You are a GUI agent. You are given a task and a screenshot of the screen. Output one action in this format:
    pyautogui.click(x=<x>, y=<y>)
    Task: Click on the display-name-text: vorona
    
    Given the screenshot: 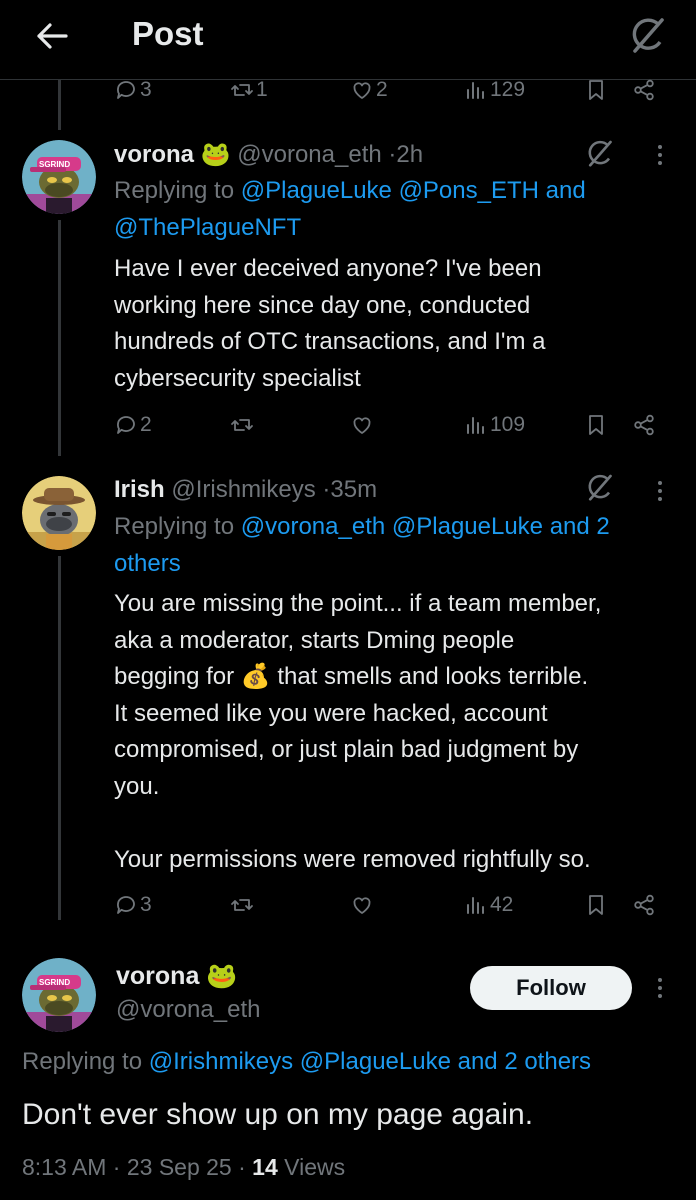 What is the action you would take?
    pyautogui.click(x=158, y=976)
    